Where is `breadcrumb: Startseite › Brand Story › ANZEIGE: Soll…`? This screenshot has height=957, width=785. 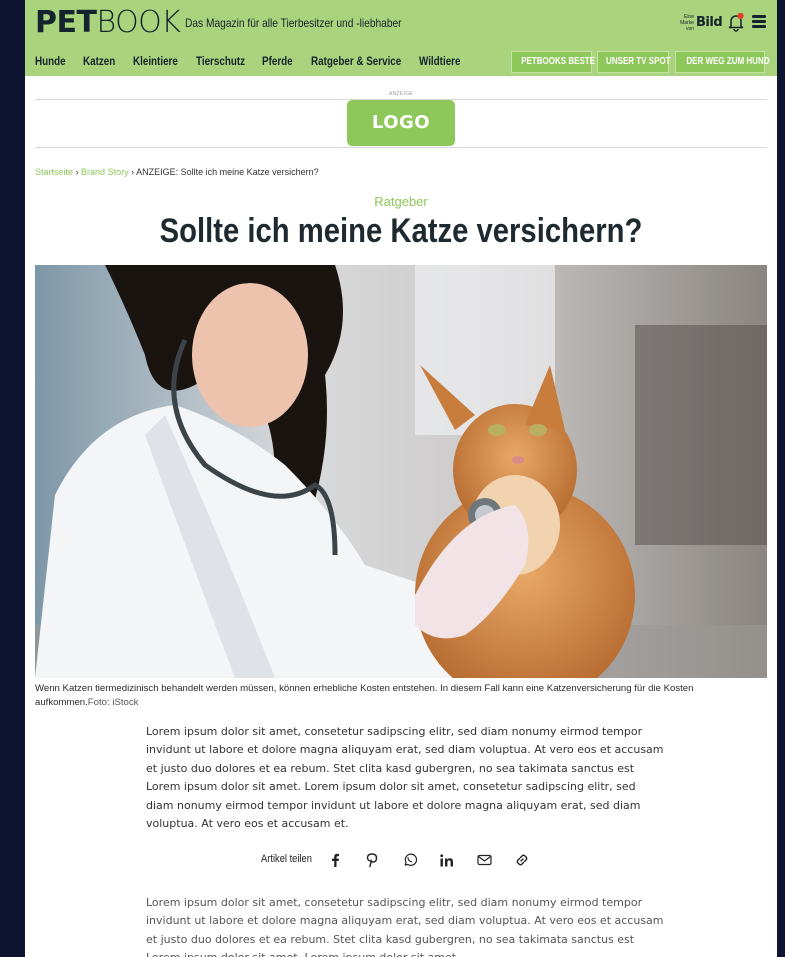
breadcrumb: Startseite › Brand Story › ANZEIGE: Soll… is located at coordinates (177, 172).